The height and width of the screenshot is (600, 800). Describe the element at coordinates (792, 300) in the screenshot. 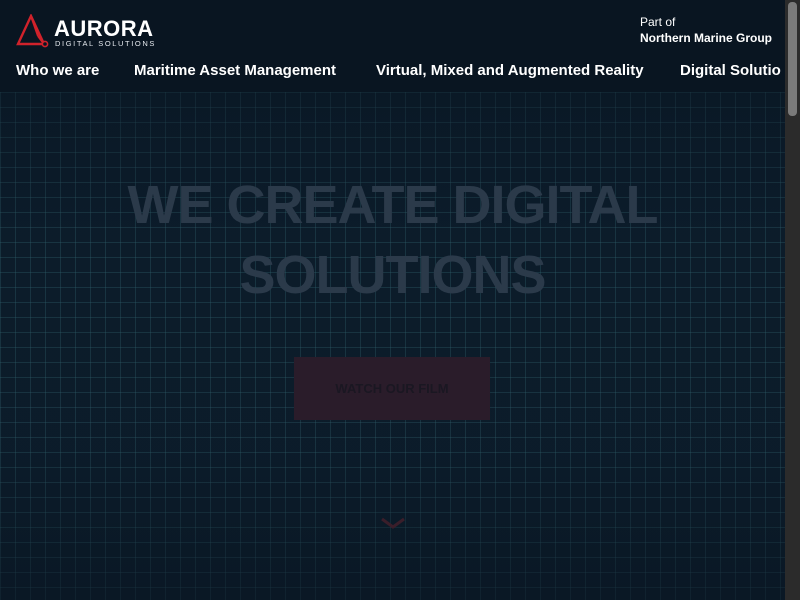

I see `page-scrollbar` at that location.